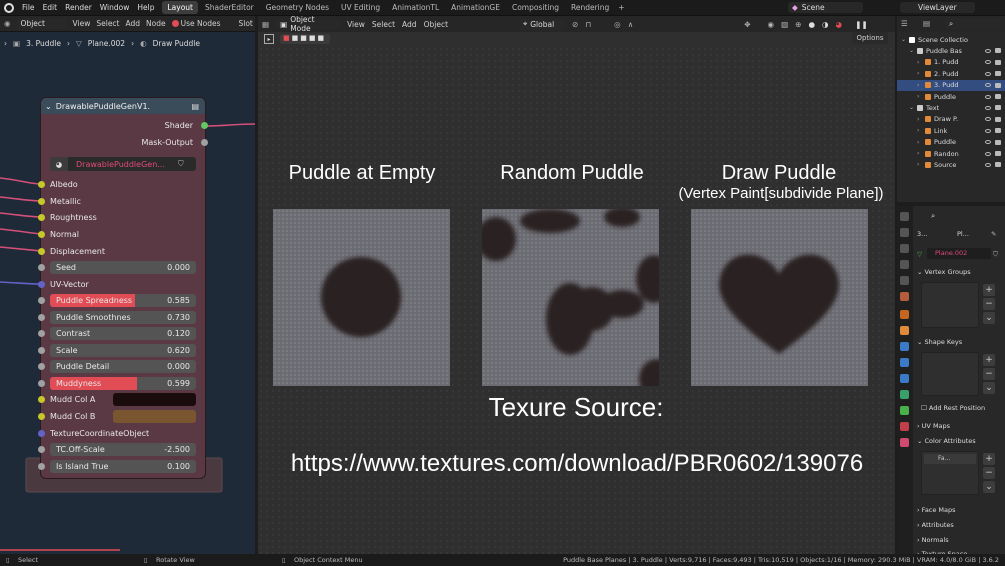 This screenshot has height=566, width=1005. I want to click on breadcrumb-mesh: Plane.002, so click(106, 43).